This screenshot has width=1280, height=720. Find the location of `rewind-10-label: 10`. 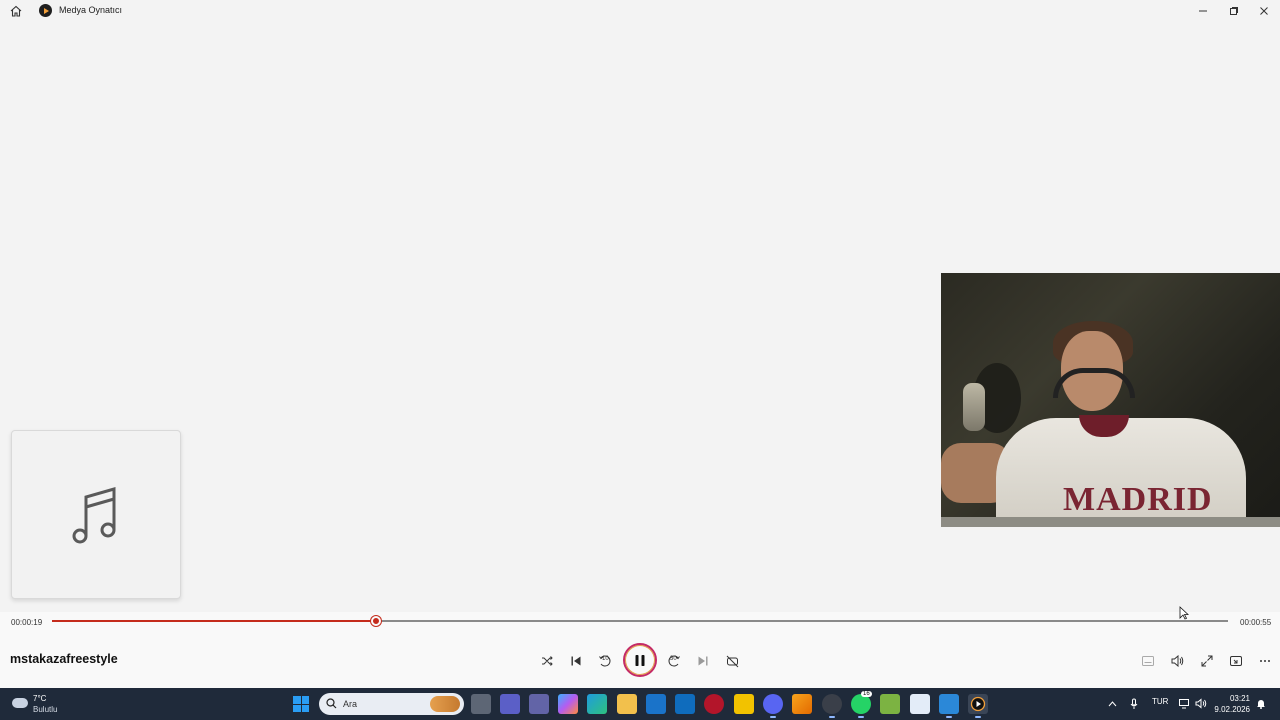

rewind-10-label: 10 is located at coordinates (605, 659).